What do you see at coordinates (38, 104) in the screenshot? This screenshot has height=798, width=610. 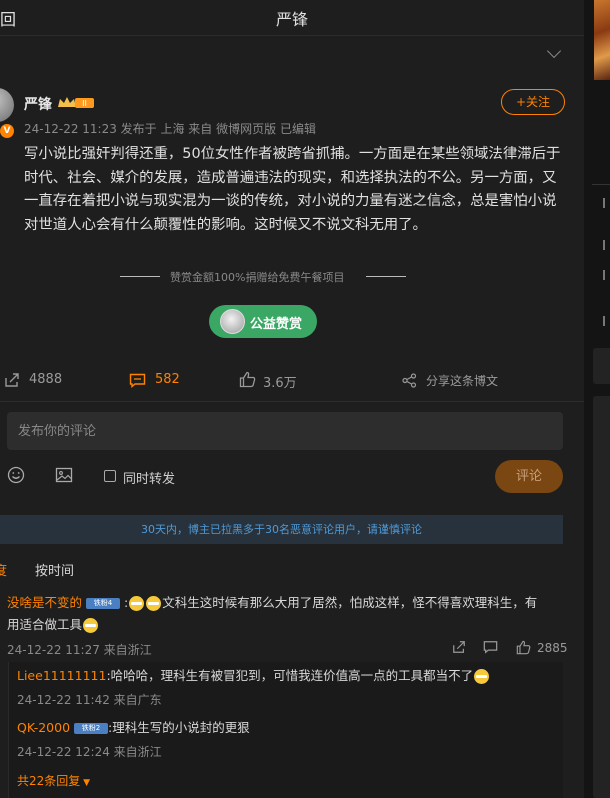 I see `author-name: 严锋` at bounding box center [38, 104].